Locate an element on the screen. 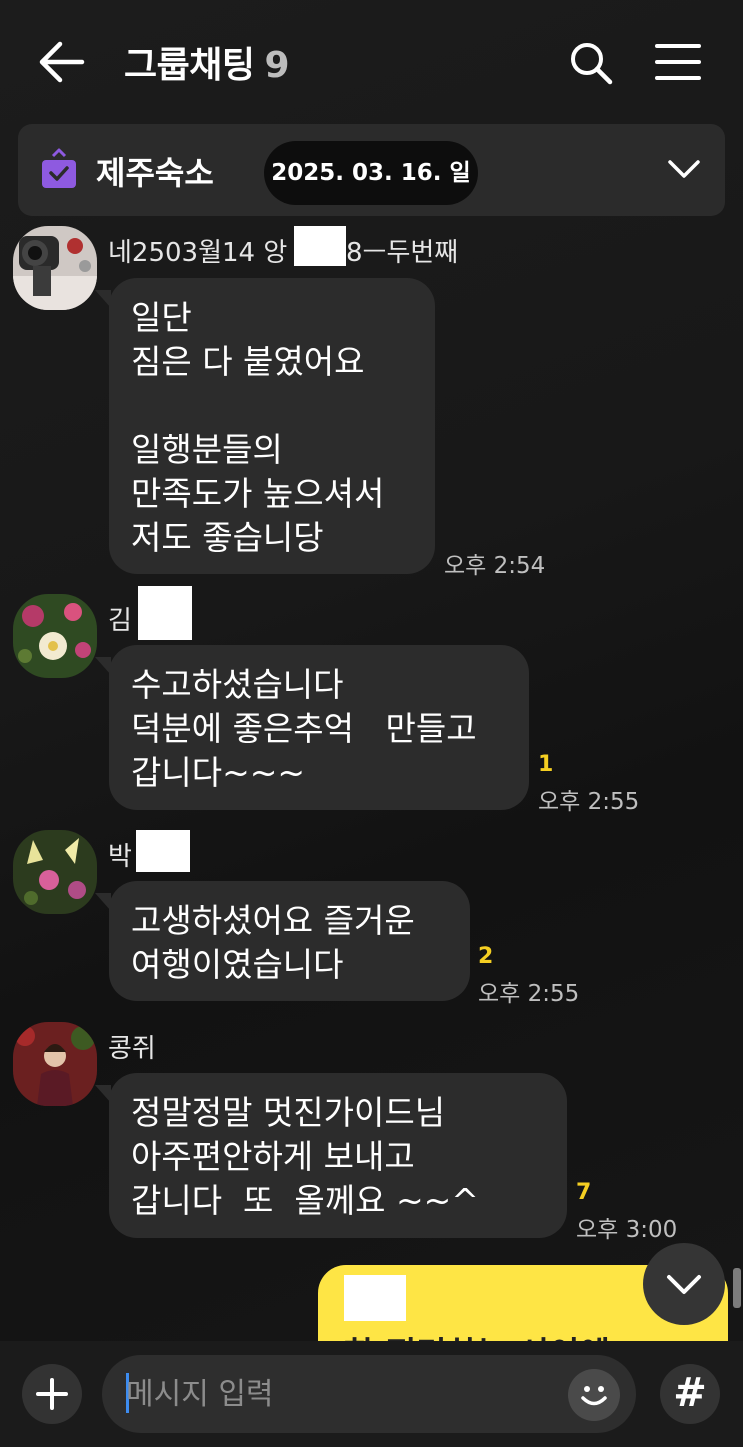  scroll-to-bottom-button is located at coordinates (684, 1284).